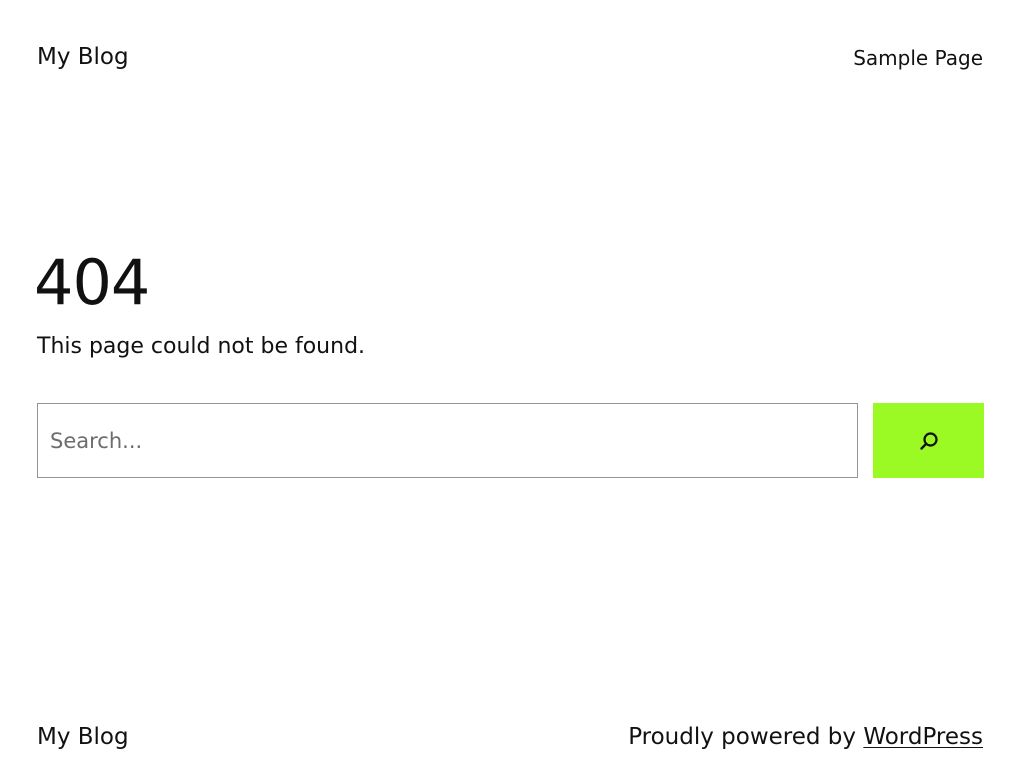 This screenshot has width=1024, height=766. Describe the element at coordinates (918, 58) in the screenshot. I see `nav-item-sample-page: Sample Page` at that location.